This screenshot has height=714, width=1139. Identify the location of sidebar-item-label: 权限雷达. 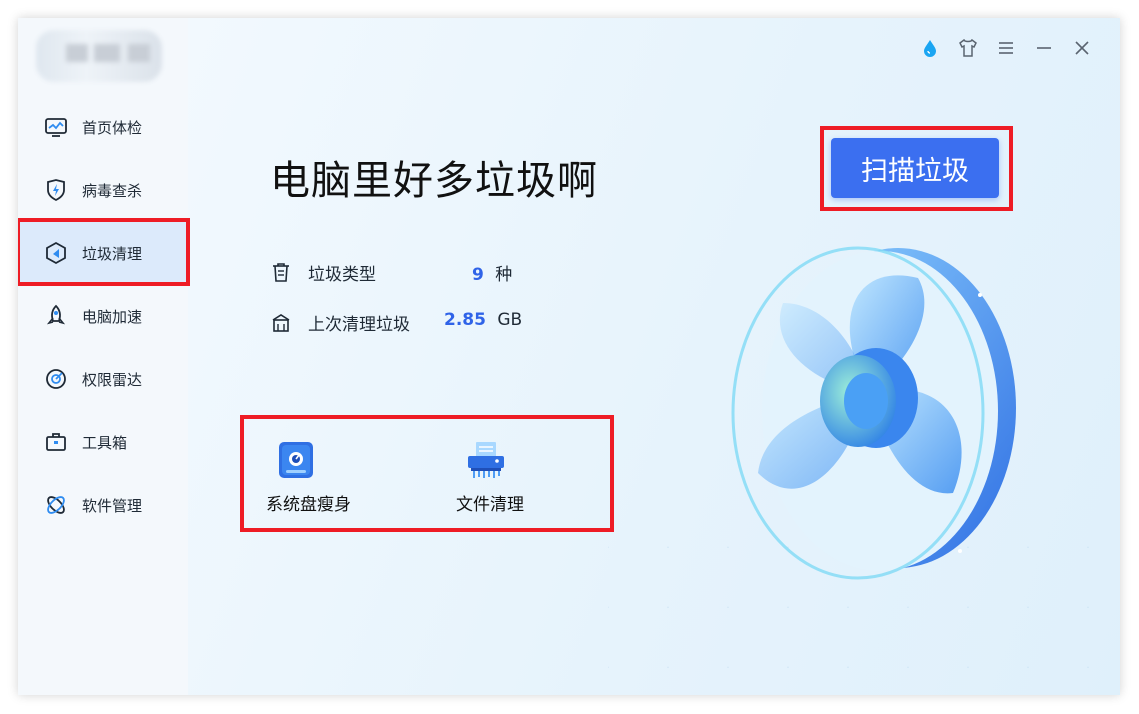
(112, 380).